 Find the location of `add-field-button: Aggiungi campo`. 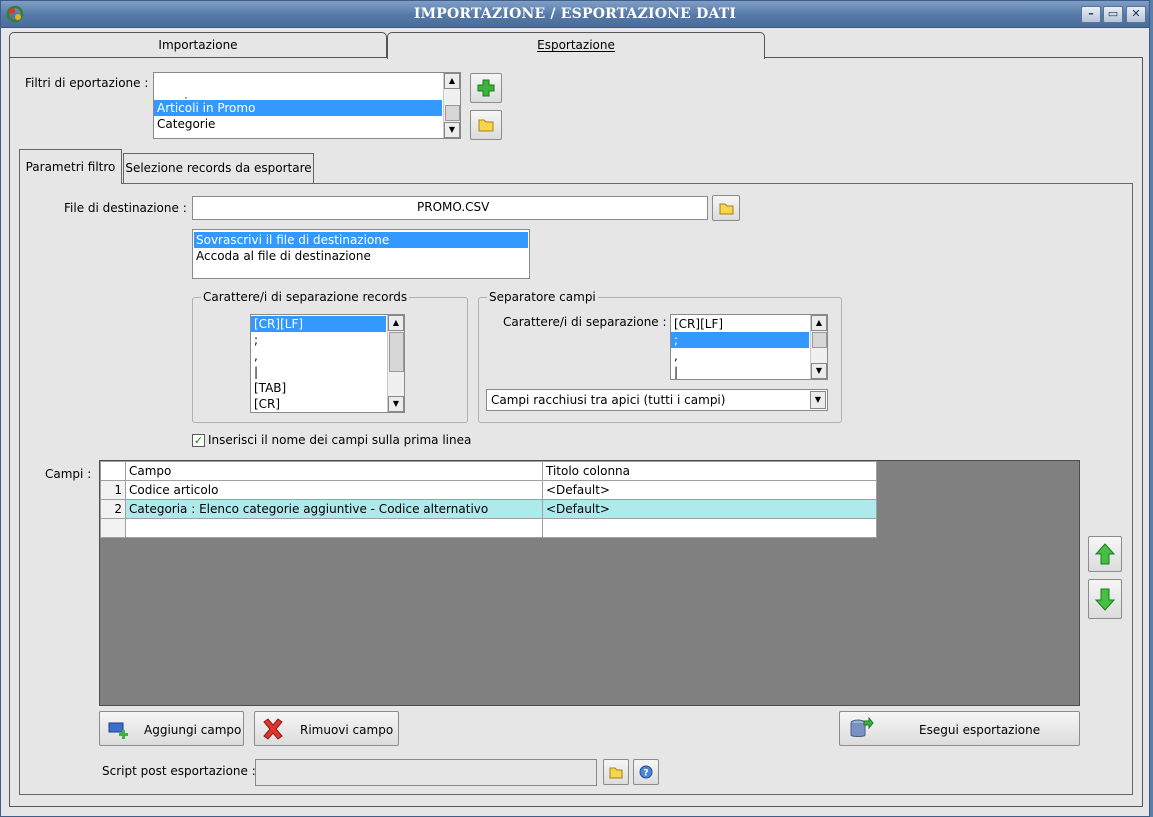

add-field-button: Aggiungi campo is located at coordinates (171, 728).